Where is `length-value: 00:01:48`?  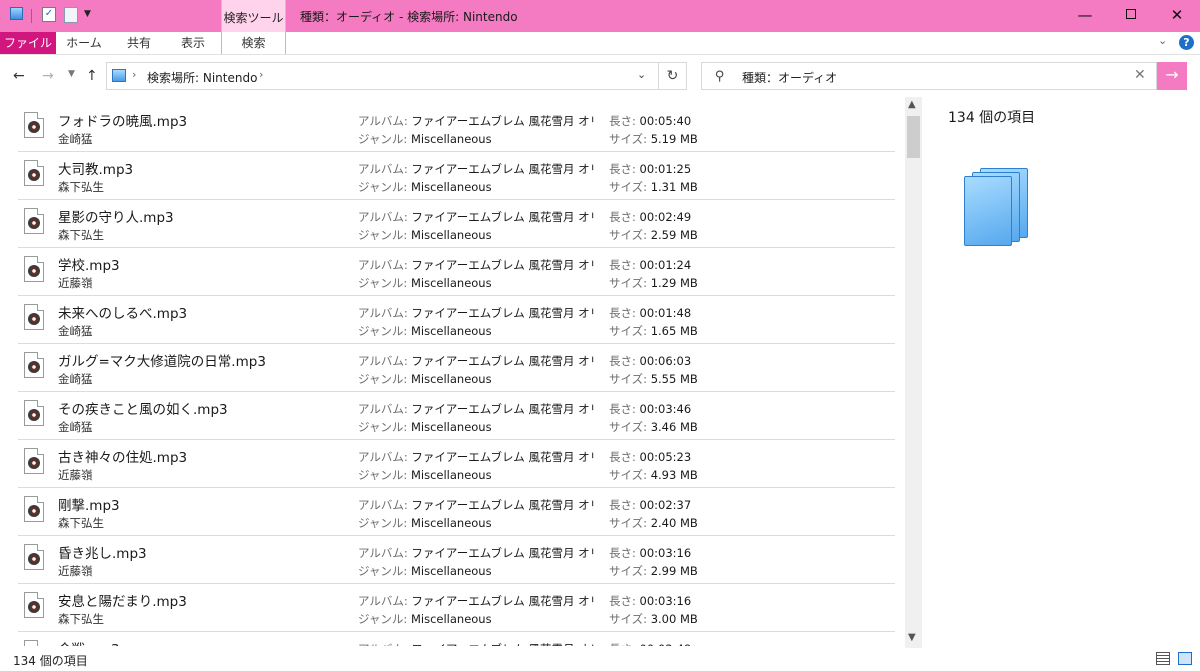
length-value: 00:01:48 is located at coordinates (665, 313).